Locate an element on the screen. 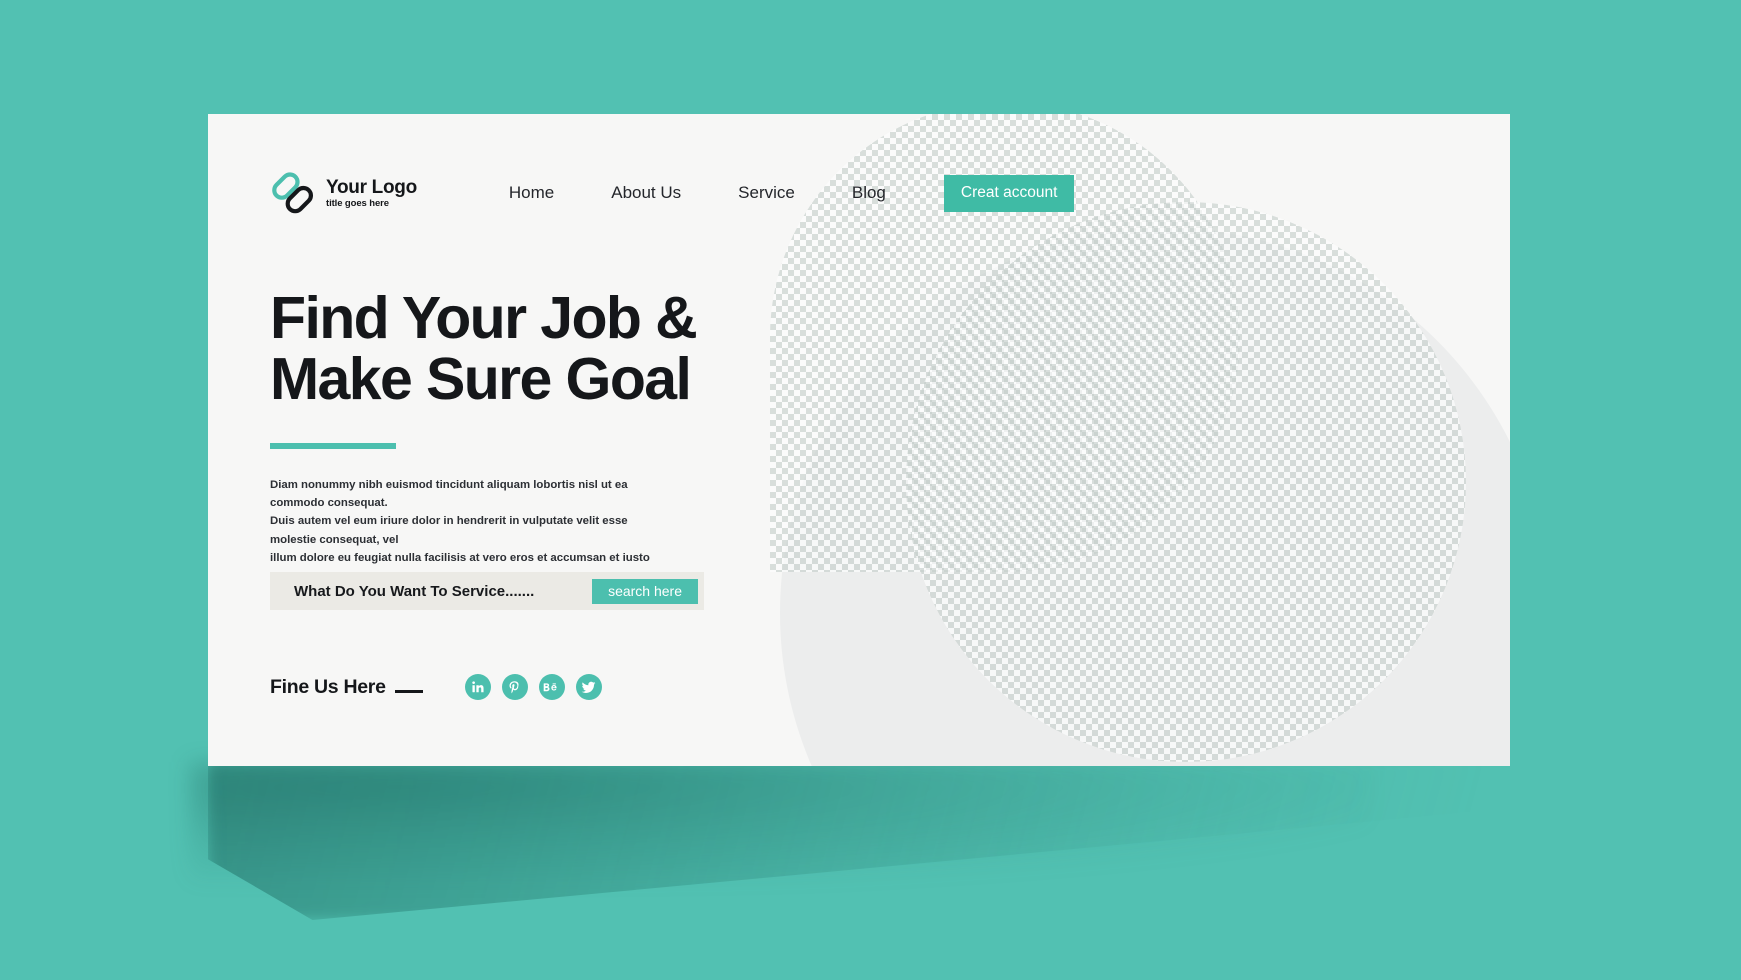 This screenshot has height=980, width=1741. nav-item-home: Home is located at coordinates (531, 193).